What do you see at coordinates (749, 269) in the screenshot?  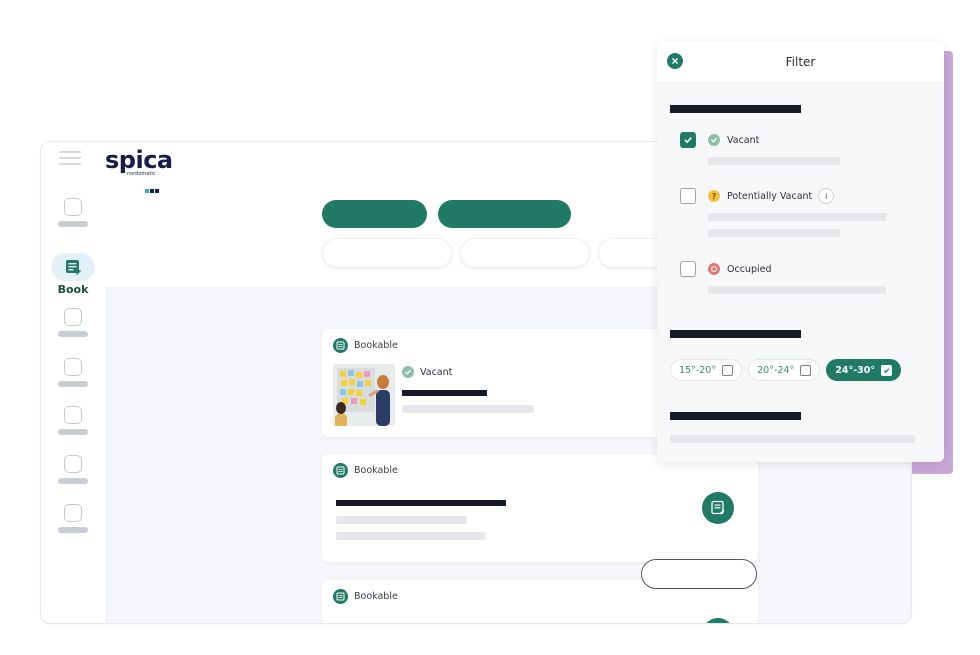 I see `occupied-label: Occupied` at bounding box center [749, 269].